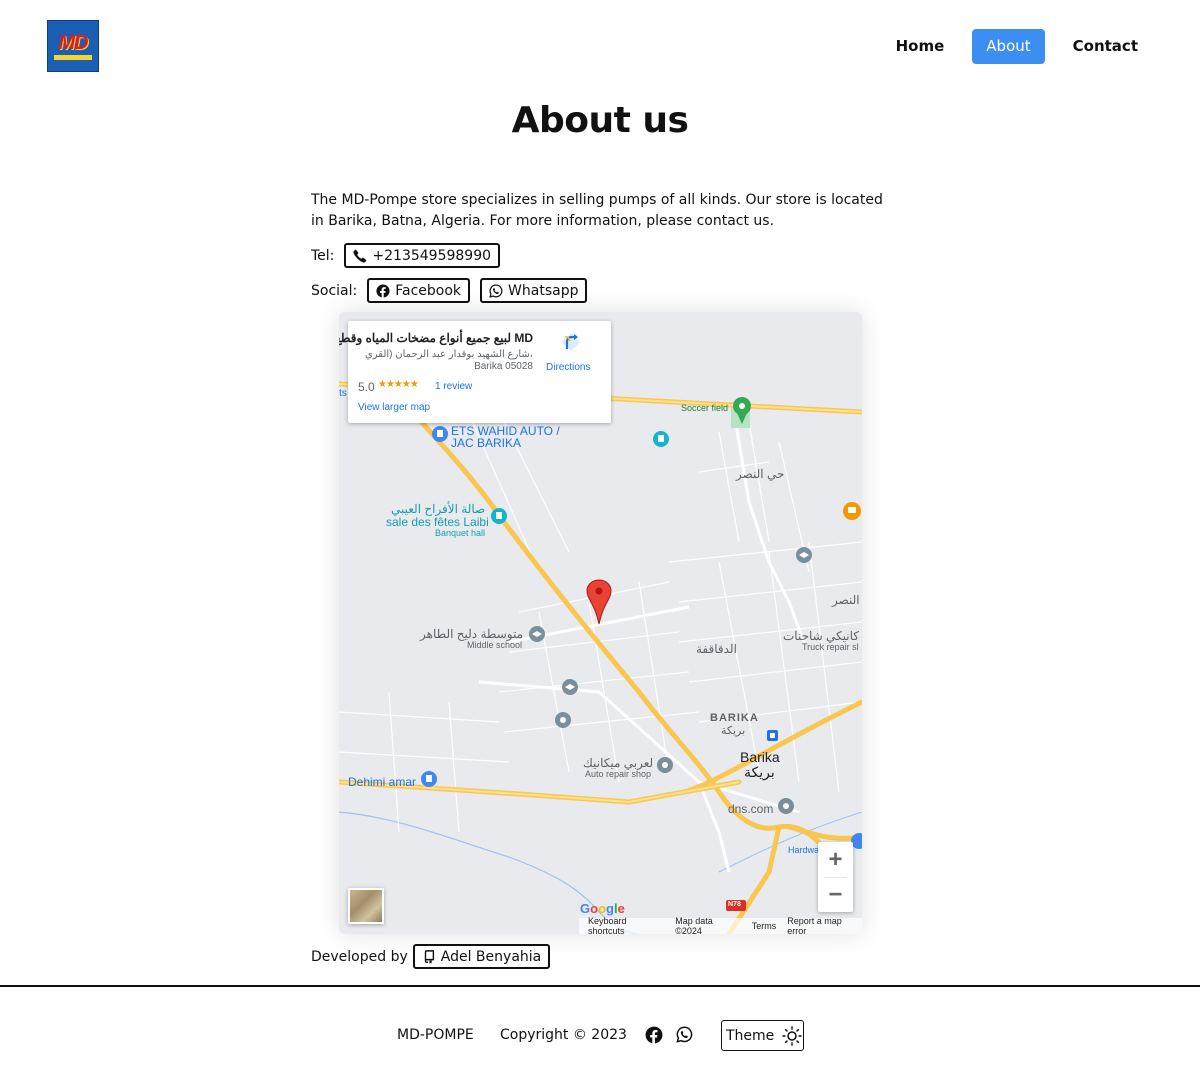 Image resolution: width=1200 pixels, height=1068 pixels. What do you see at coordinates (835, 859) in the screenshot?
I see `zoom-in-button: +` at bounding box center [835, 859].